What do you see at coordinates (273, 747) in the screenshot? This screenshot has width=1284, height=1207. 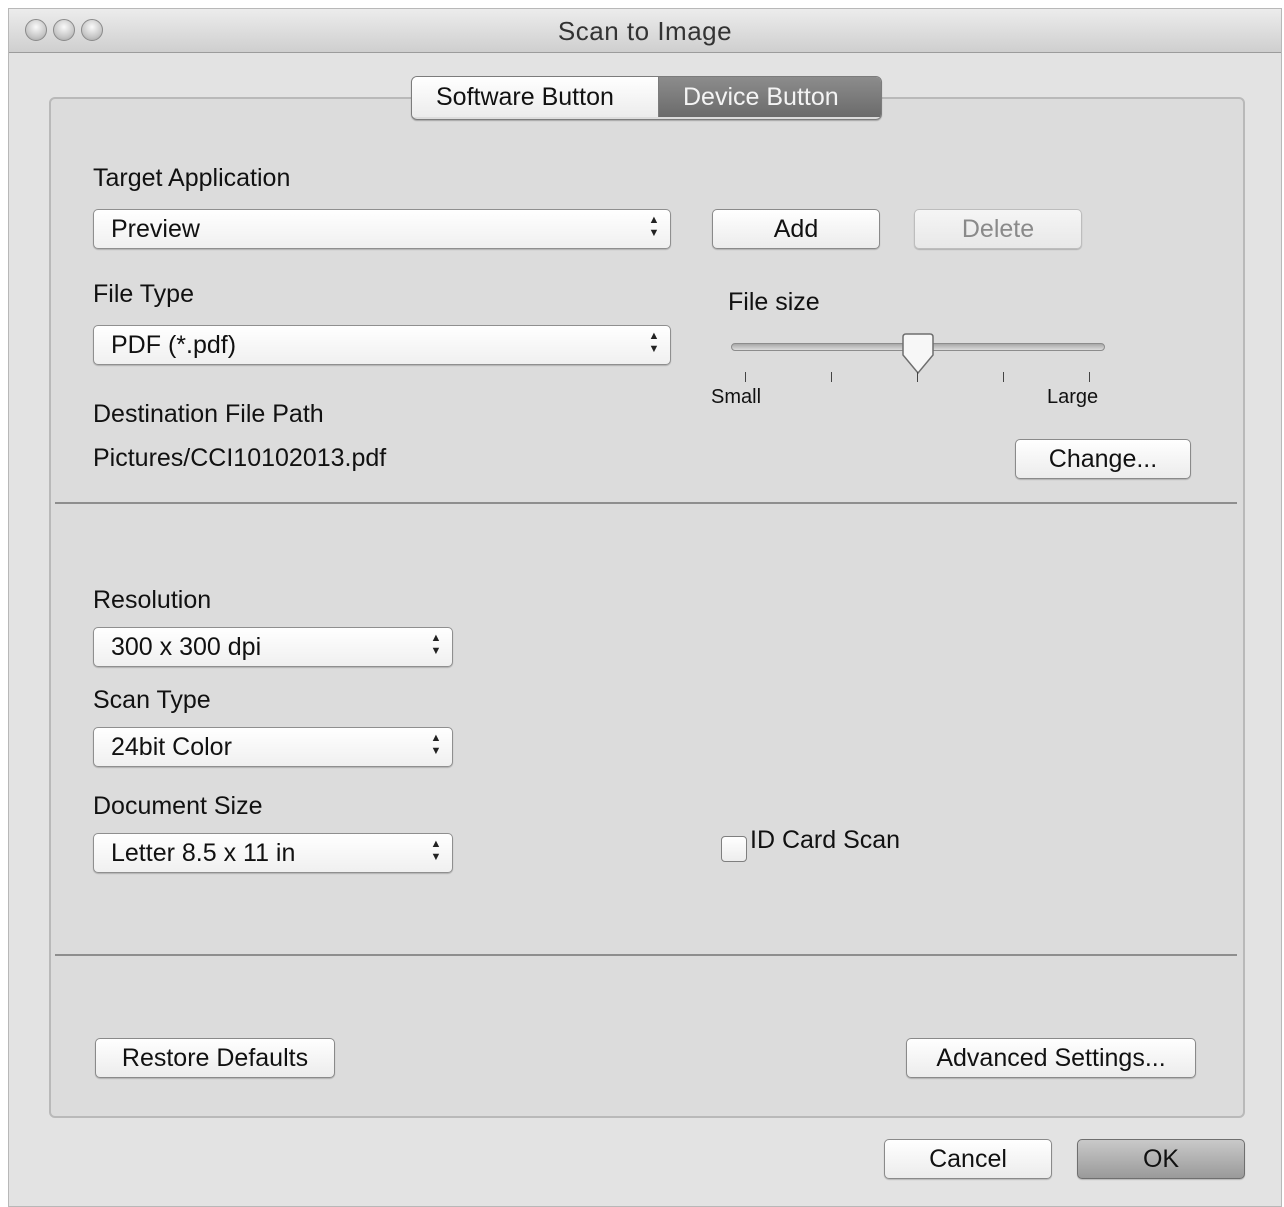 I see `scan-type-select: 24bit Color ▲ ▼` at bounding box center [273, 747].